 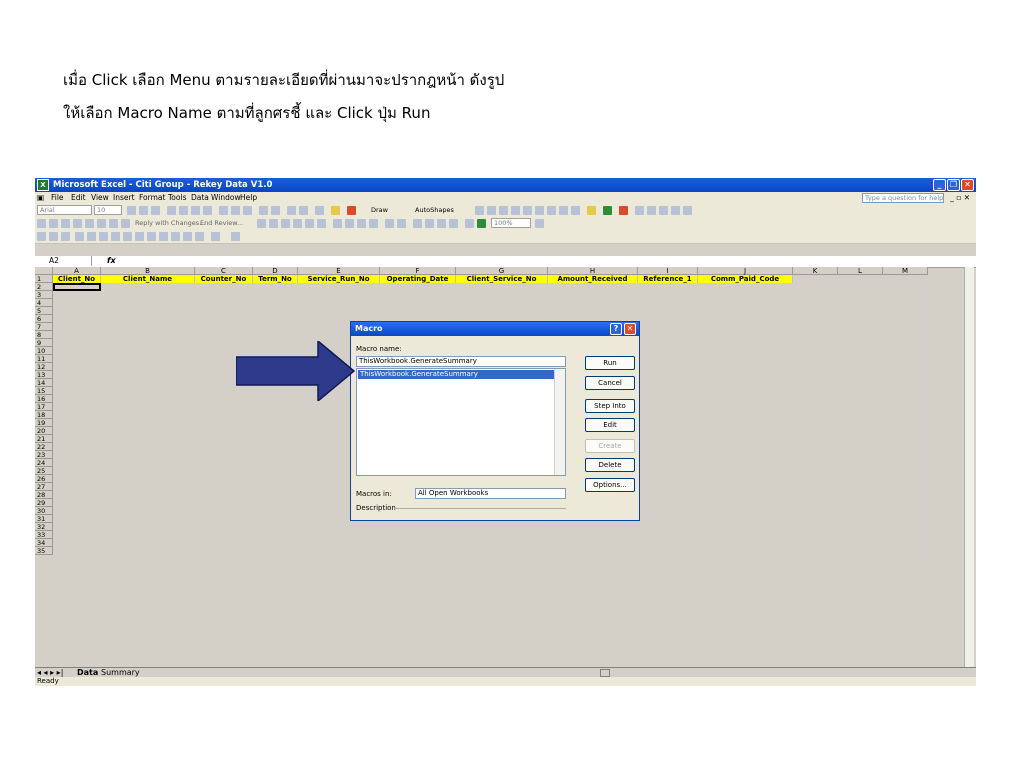 I want to click on row-header: 8, so click(x=44, y=335).